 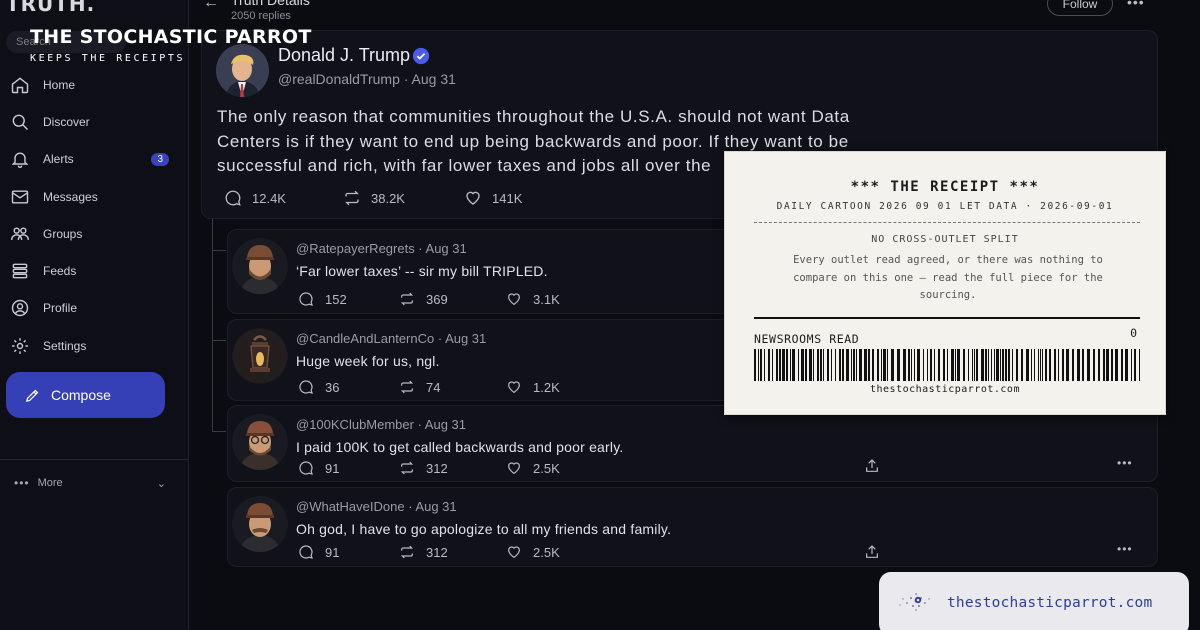 I want to click on like-button: 1.2K, so click(x=533, y=387).